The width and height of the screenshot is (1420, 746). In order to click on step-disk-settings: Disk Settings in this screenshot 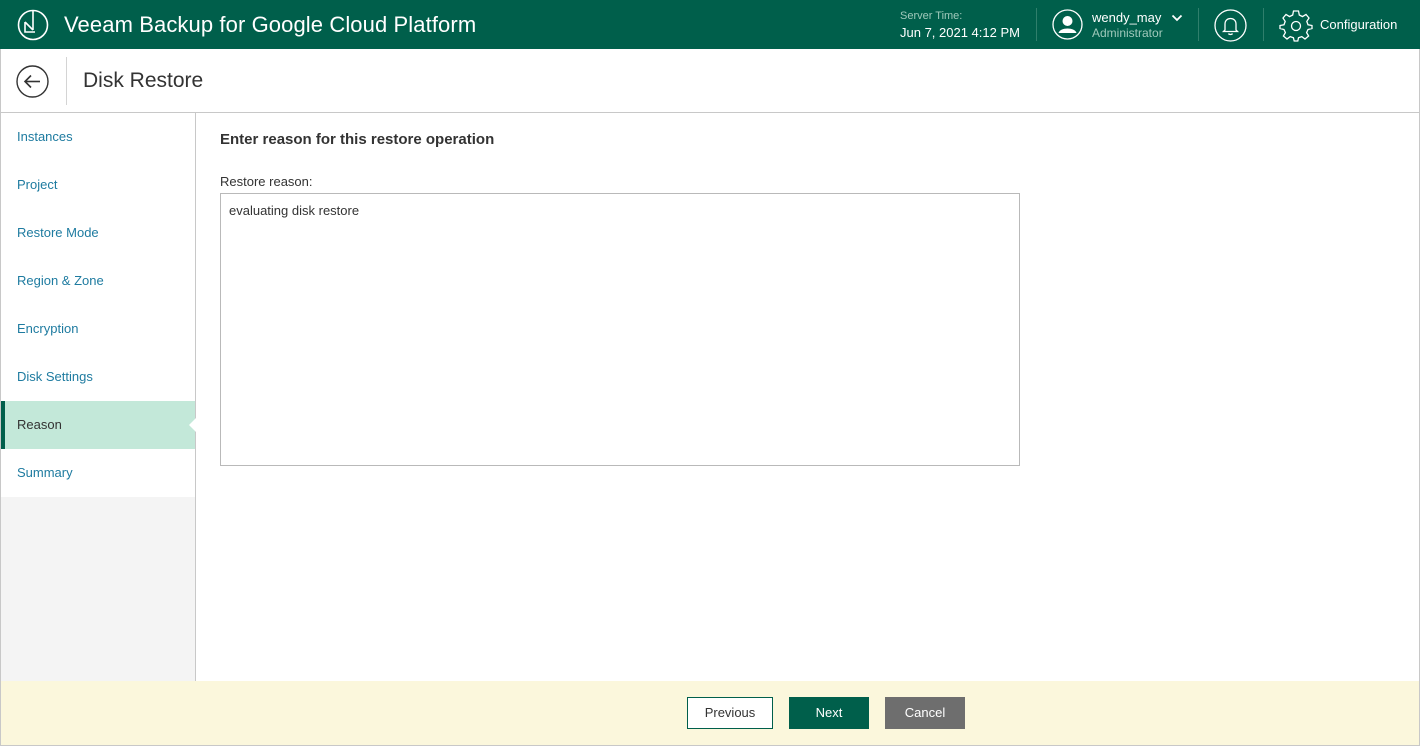, I will do `click(98, 377)`.